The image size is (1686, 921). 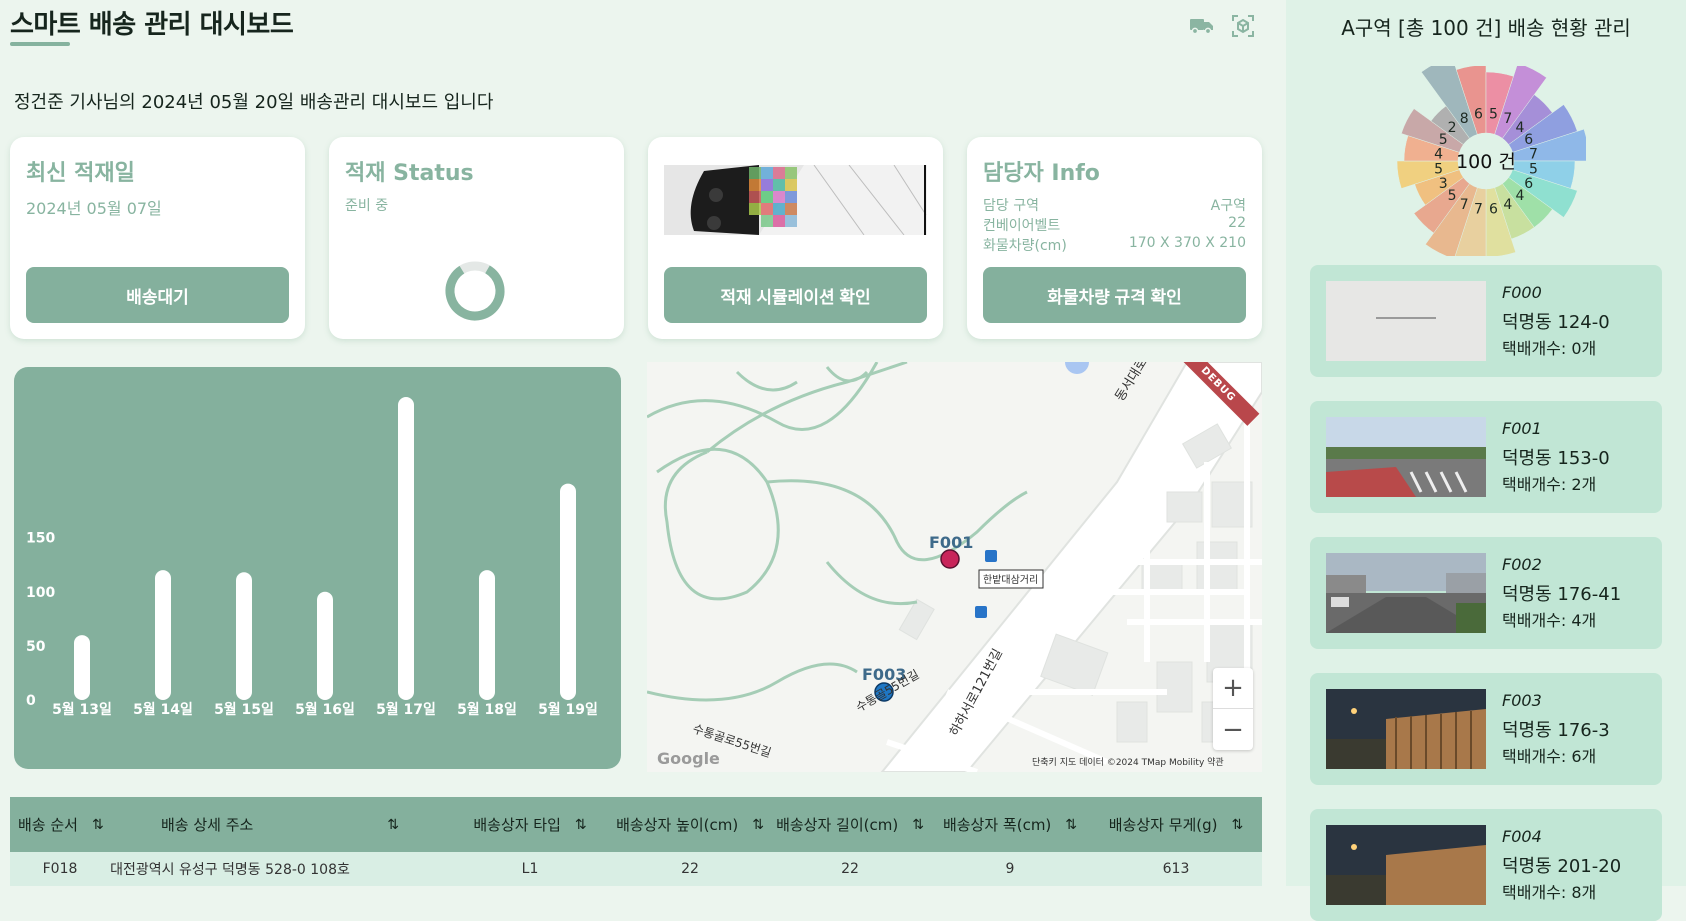 I want to click on simulation-card: 적재 시뮬레이션 확인, so click(x=795, y=238).